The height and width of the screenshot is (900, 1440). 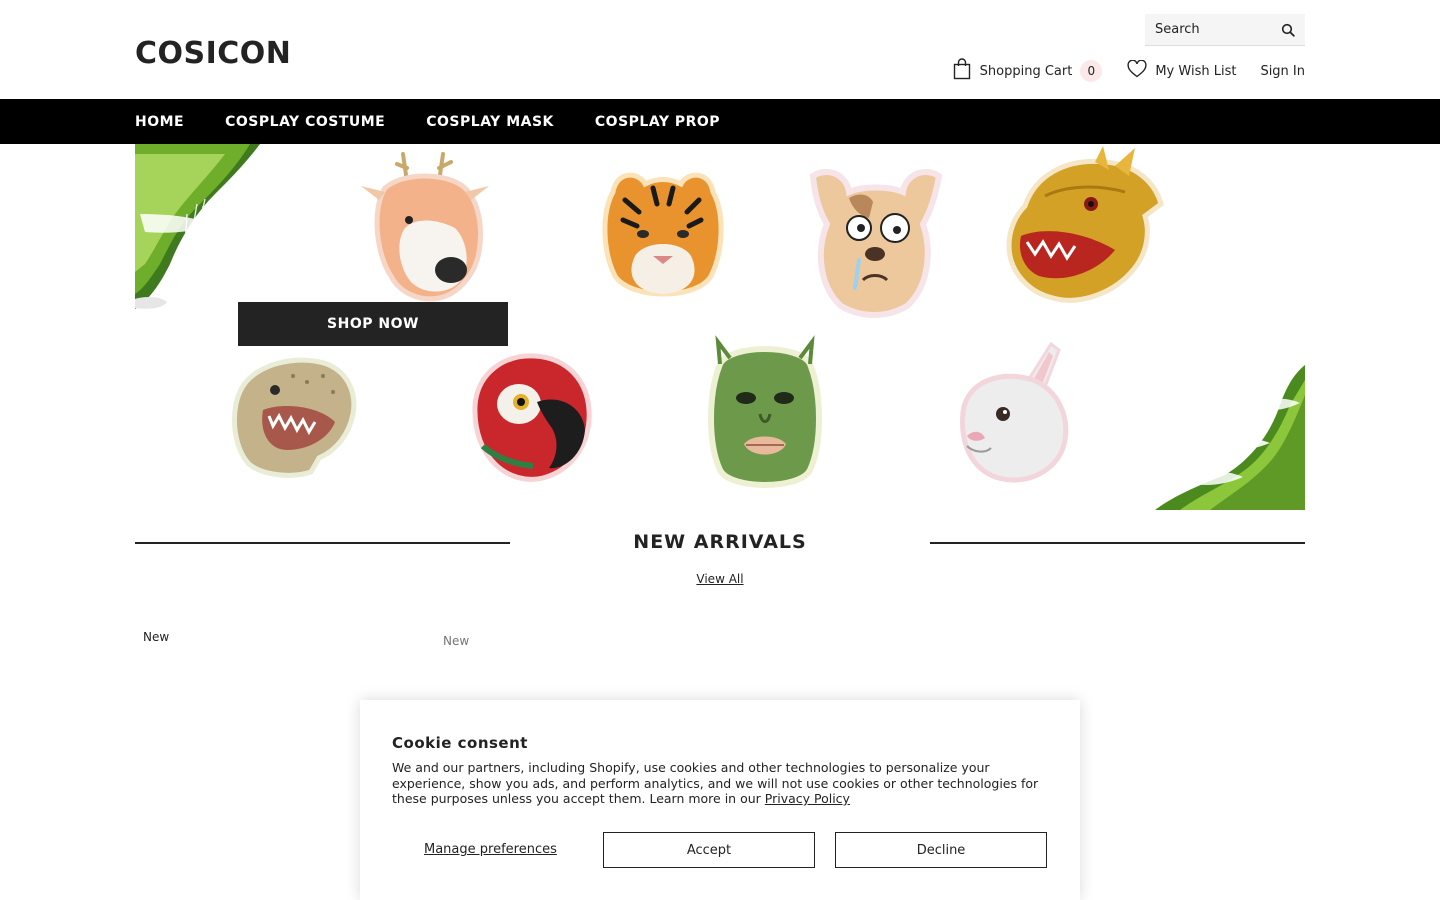 I want to click on new-arrivals-heading: NEW ARRIVALS, so click(x=720, y=542).